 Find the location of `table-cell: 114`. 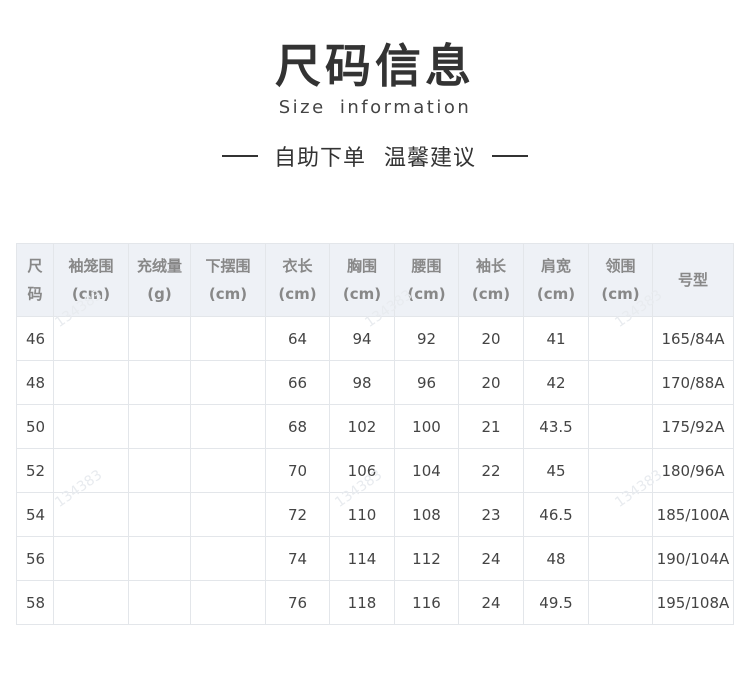

table-cell: 114 is located at coordinates (362, 558).